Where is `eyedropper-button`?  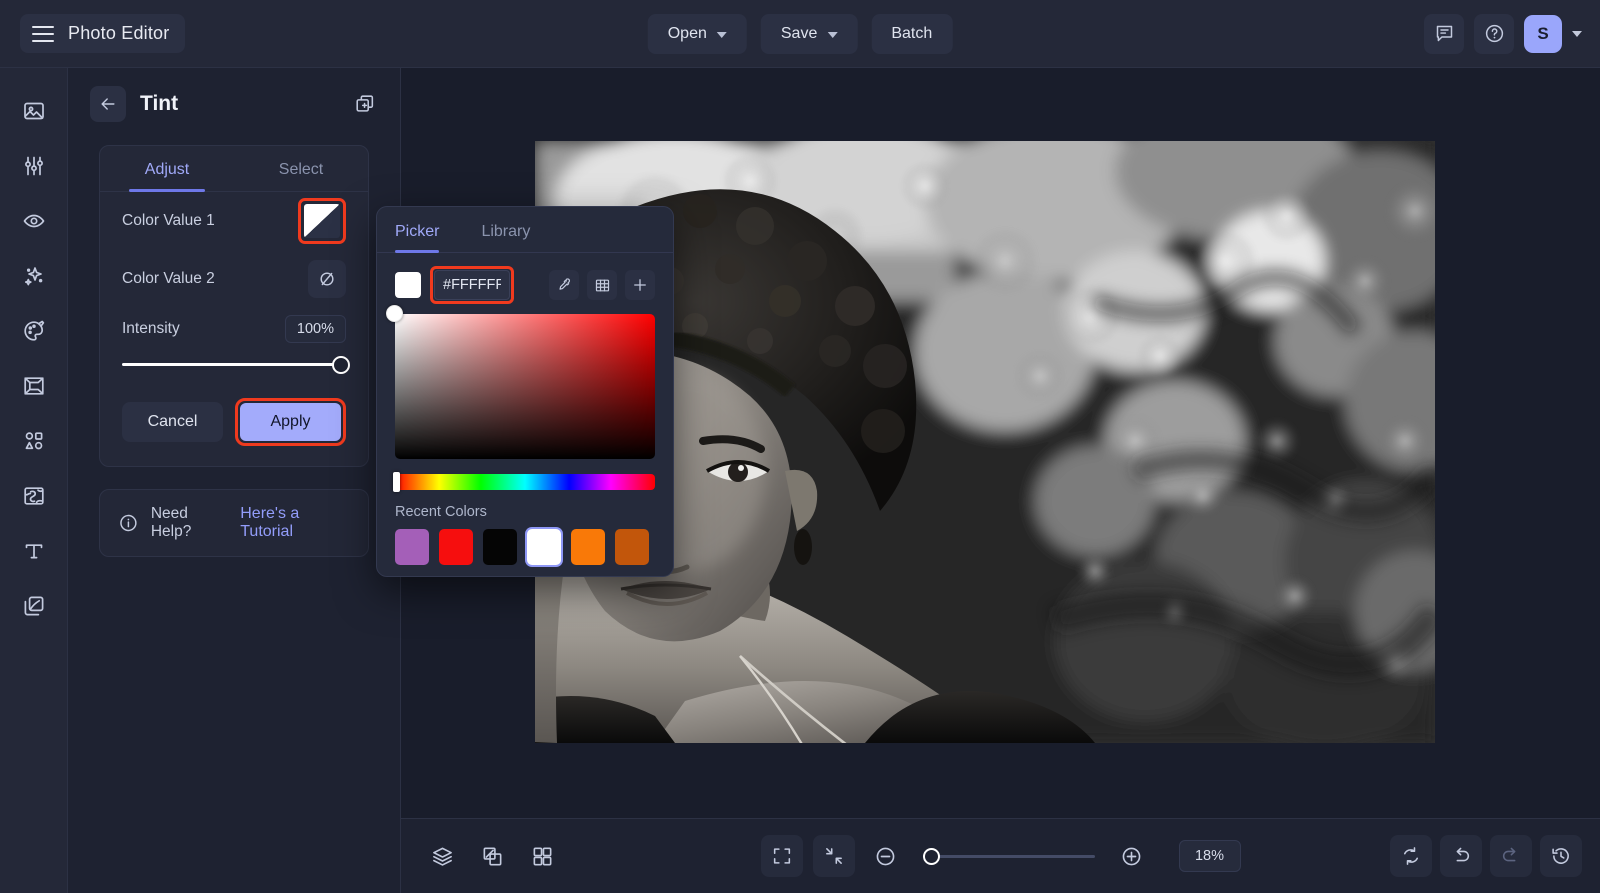
eyedropper-button is located at coordinates (564, 285).